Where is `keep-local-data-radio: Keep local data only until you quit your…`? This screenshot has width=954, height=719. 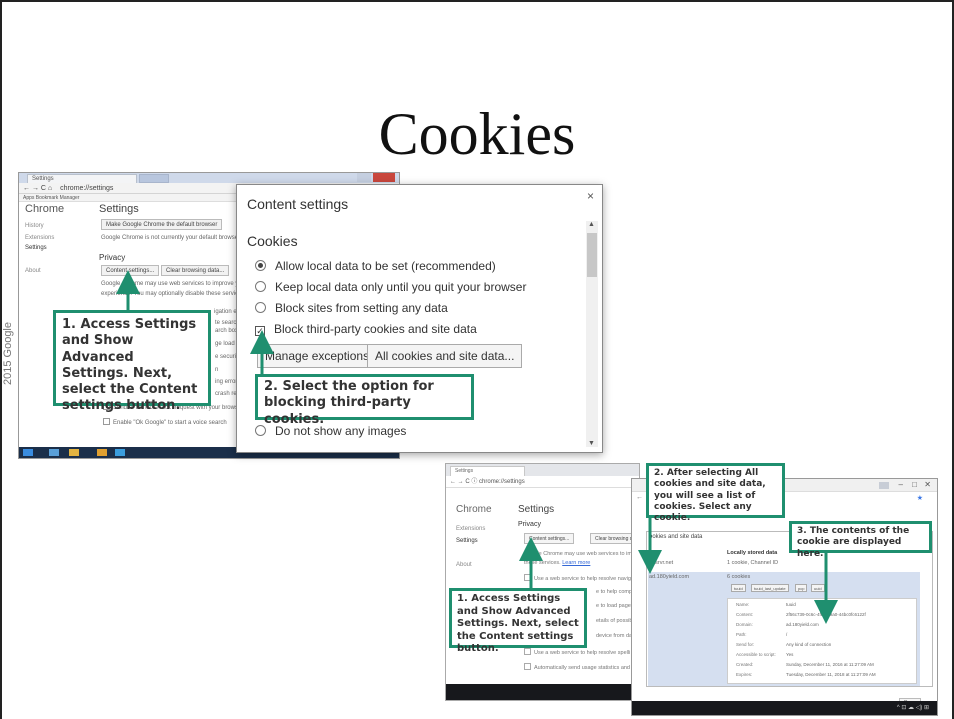 keep-local-data-radio: Keep local data only until you quit your… is located at coordinates (390, 287).